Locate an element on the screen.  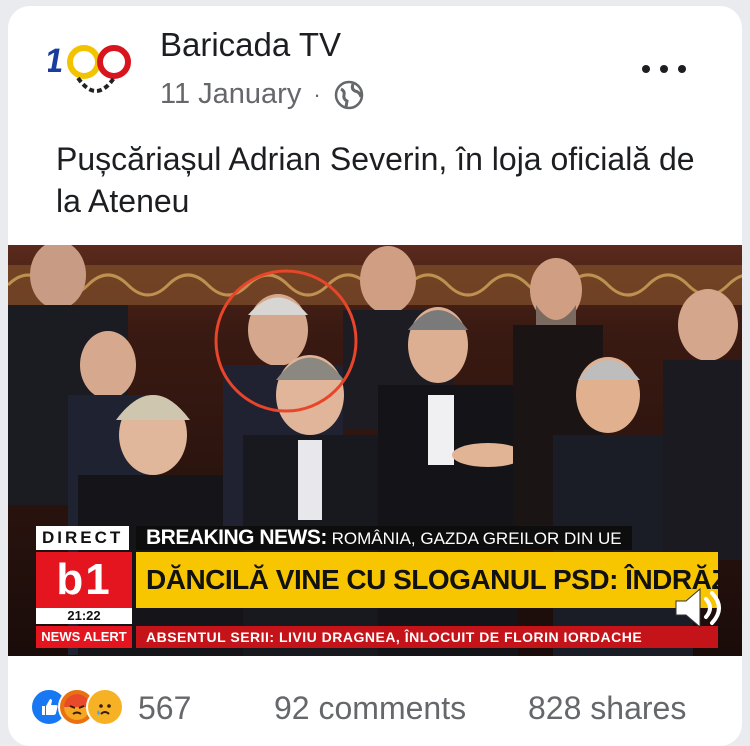
page-avatar: 1 is located at coordinates (93, 72).